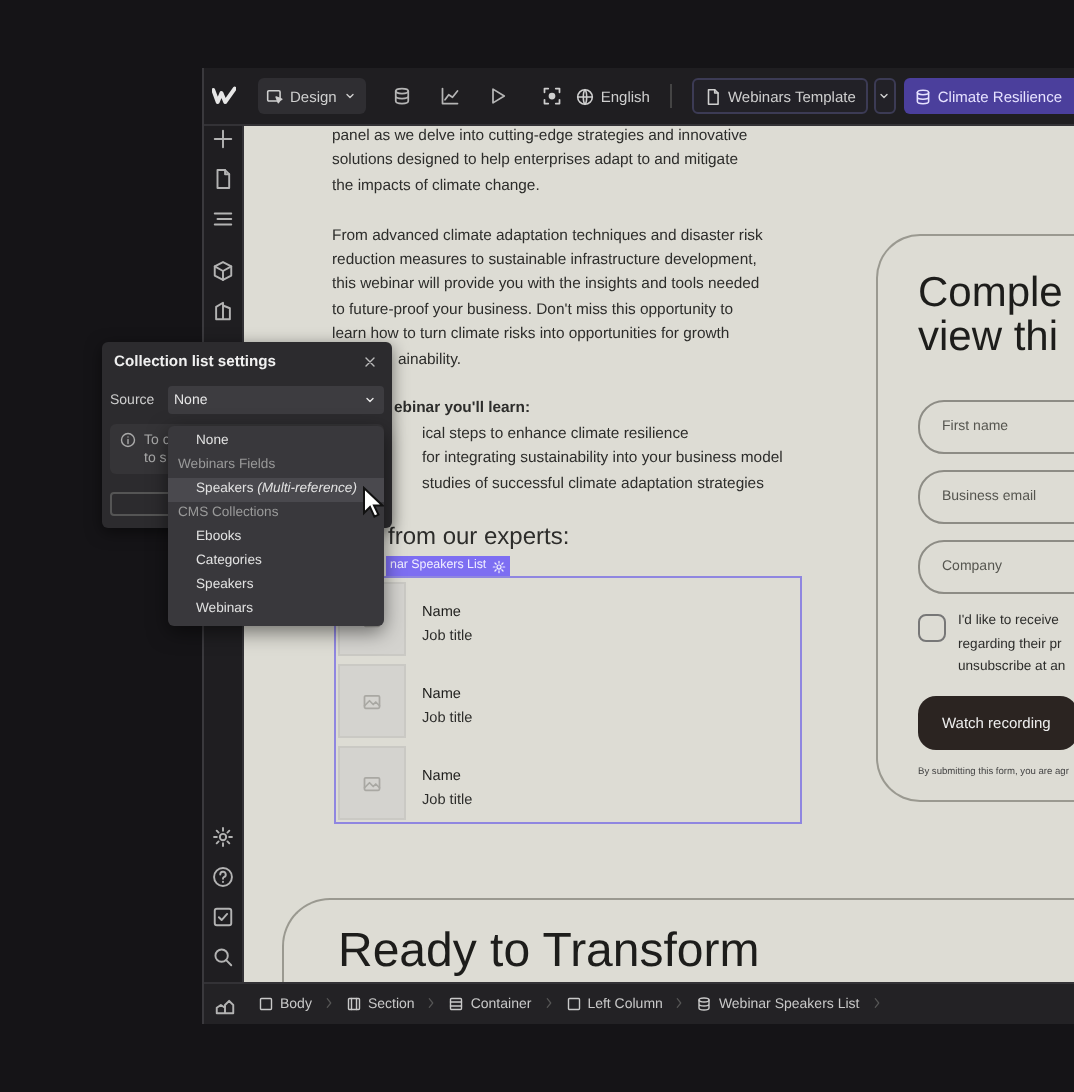 Image resolution: width=1074 pixels, height=1092 pixels. I want to click on form-heading: Comple view thi, so click(991, 316).